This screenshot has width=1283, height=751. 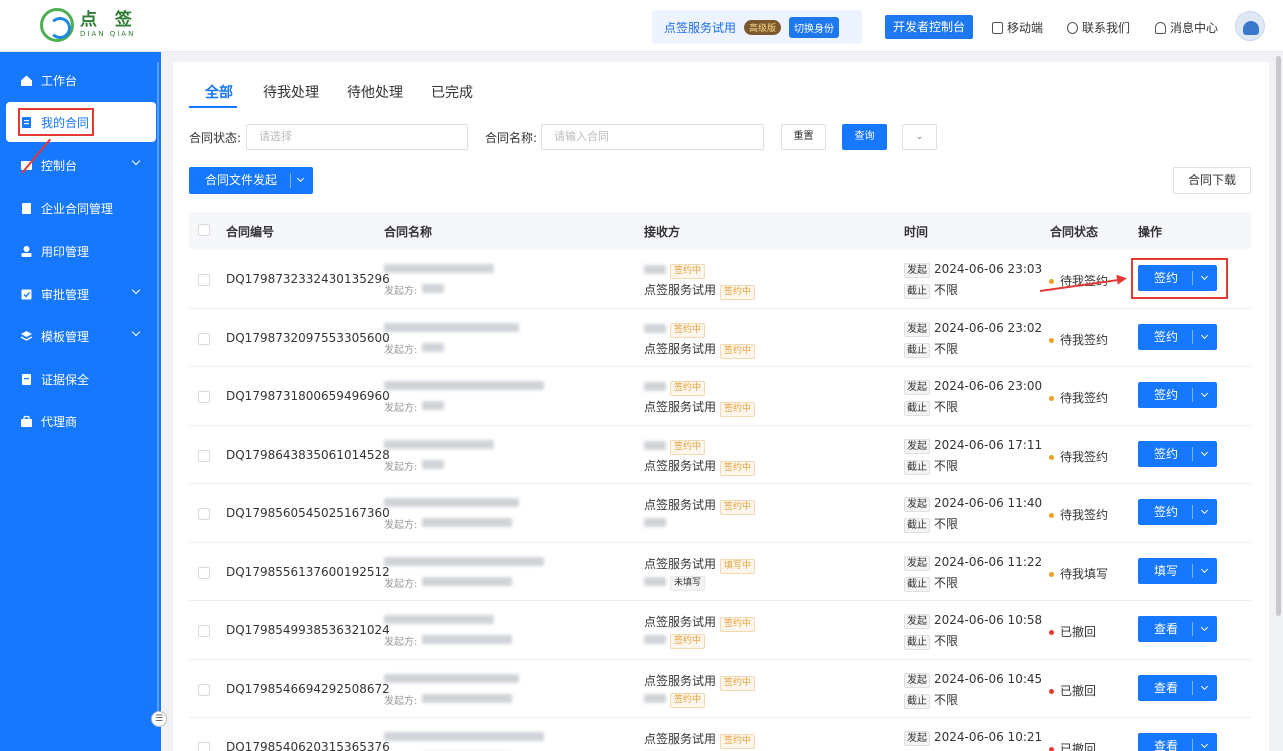 I want to click on bell-icon, so click(x=1160, y=27).